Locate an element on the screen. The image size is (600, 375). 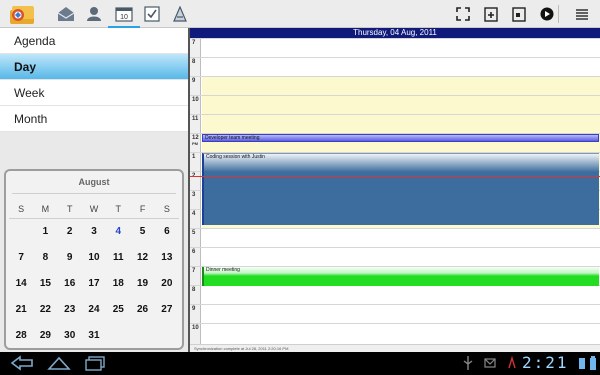
calendar-day: 9 is located at coordinates (70, 262).